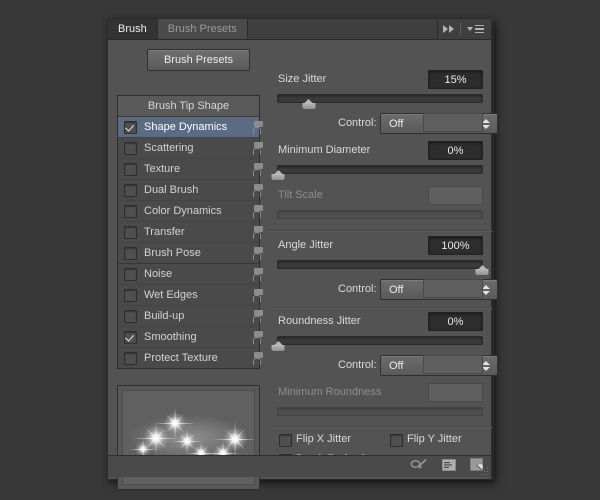 This screenshot has width=600, height=500. Describe the element at coordinates (130, 169) in the screenshot. I see `checkbox-texture` at that location.